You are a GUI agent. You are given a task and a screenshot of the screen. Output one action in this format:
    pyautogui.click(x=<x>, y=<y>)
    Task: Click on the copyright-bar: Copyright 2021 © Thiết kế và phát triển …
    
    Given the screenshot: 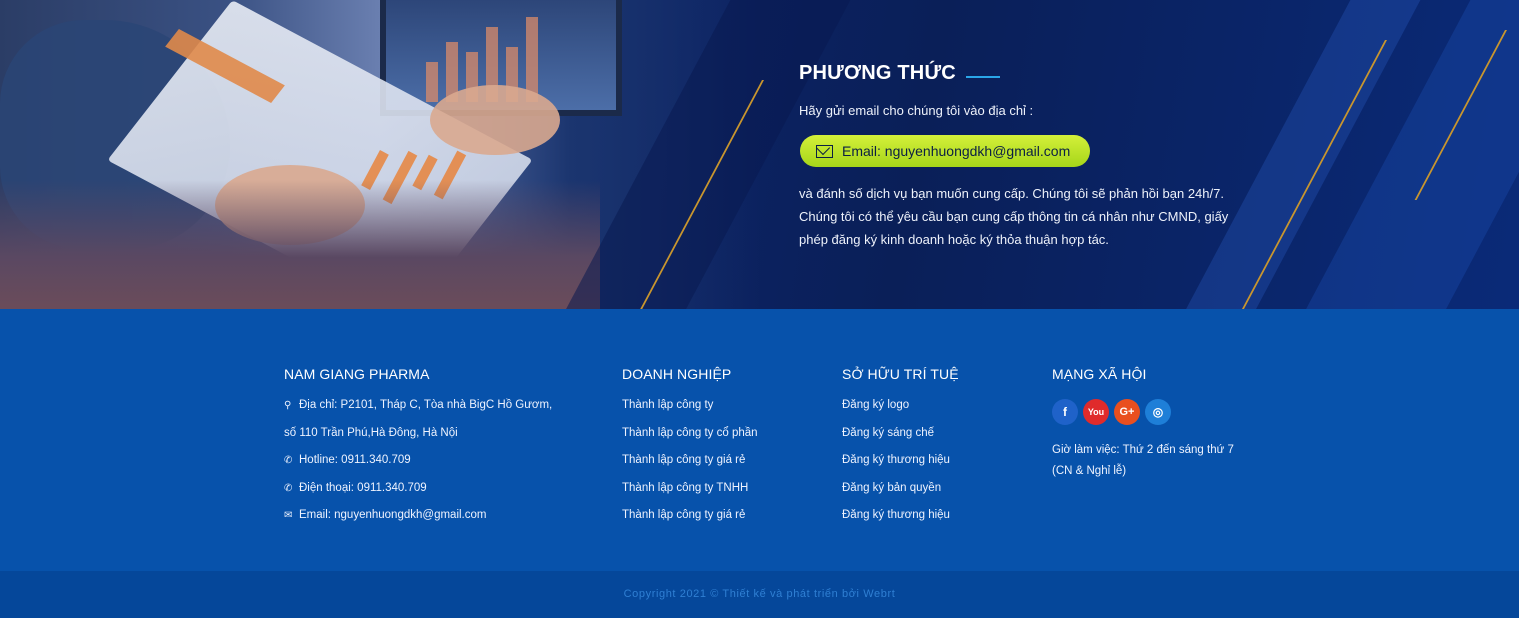 What is the action you would take?
    pyautogui.click(x=759, y=594)
    